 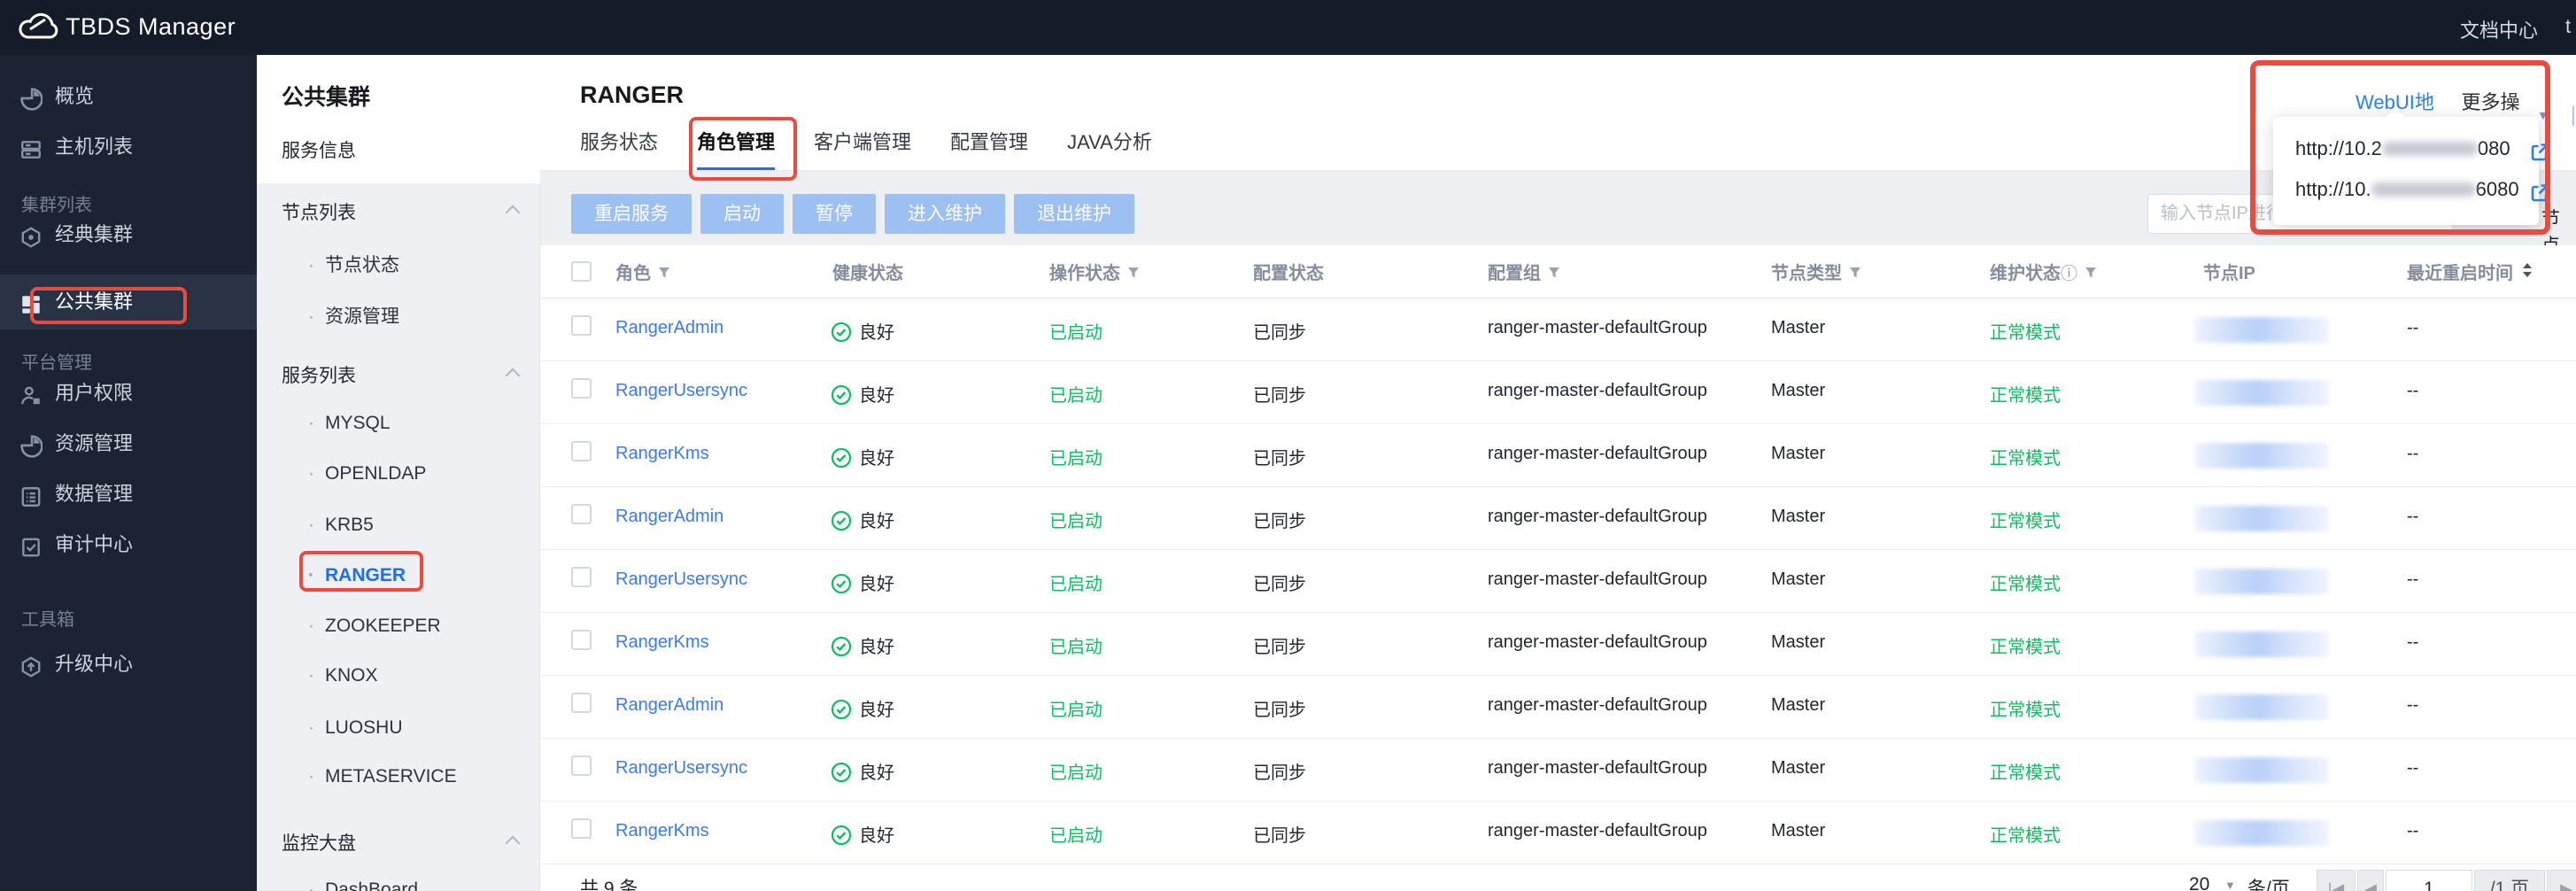 I want to click on sidebar-item-public-cluster: 公共集群, so click(x=128, y=302).